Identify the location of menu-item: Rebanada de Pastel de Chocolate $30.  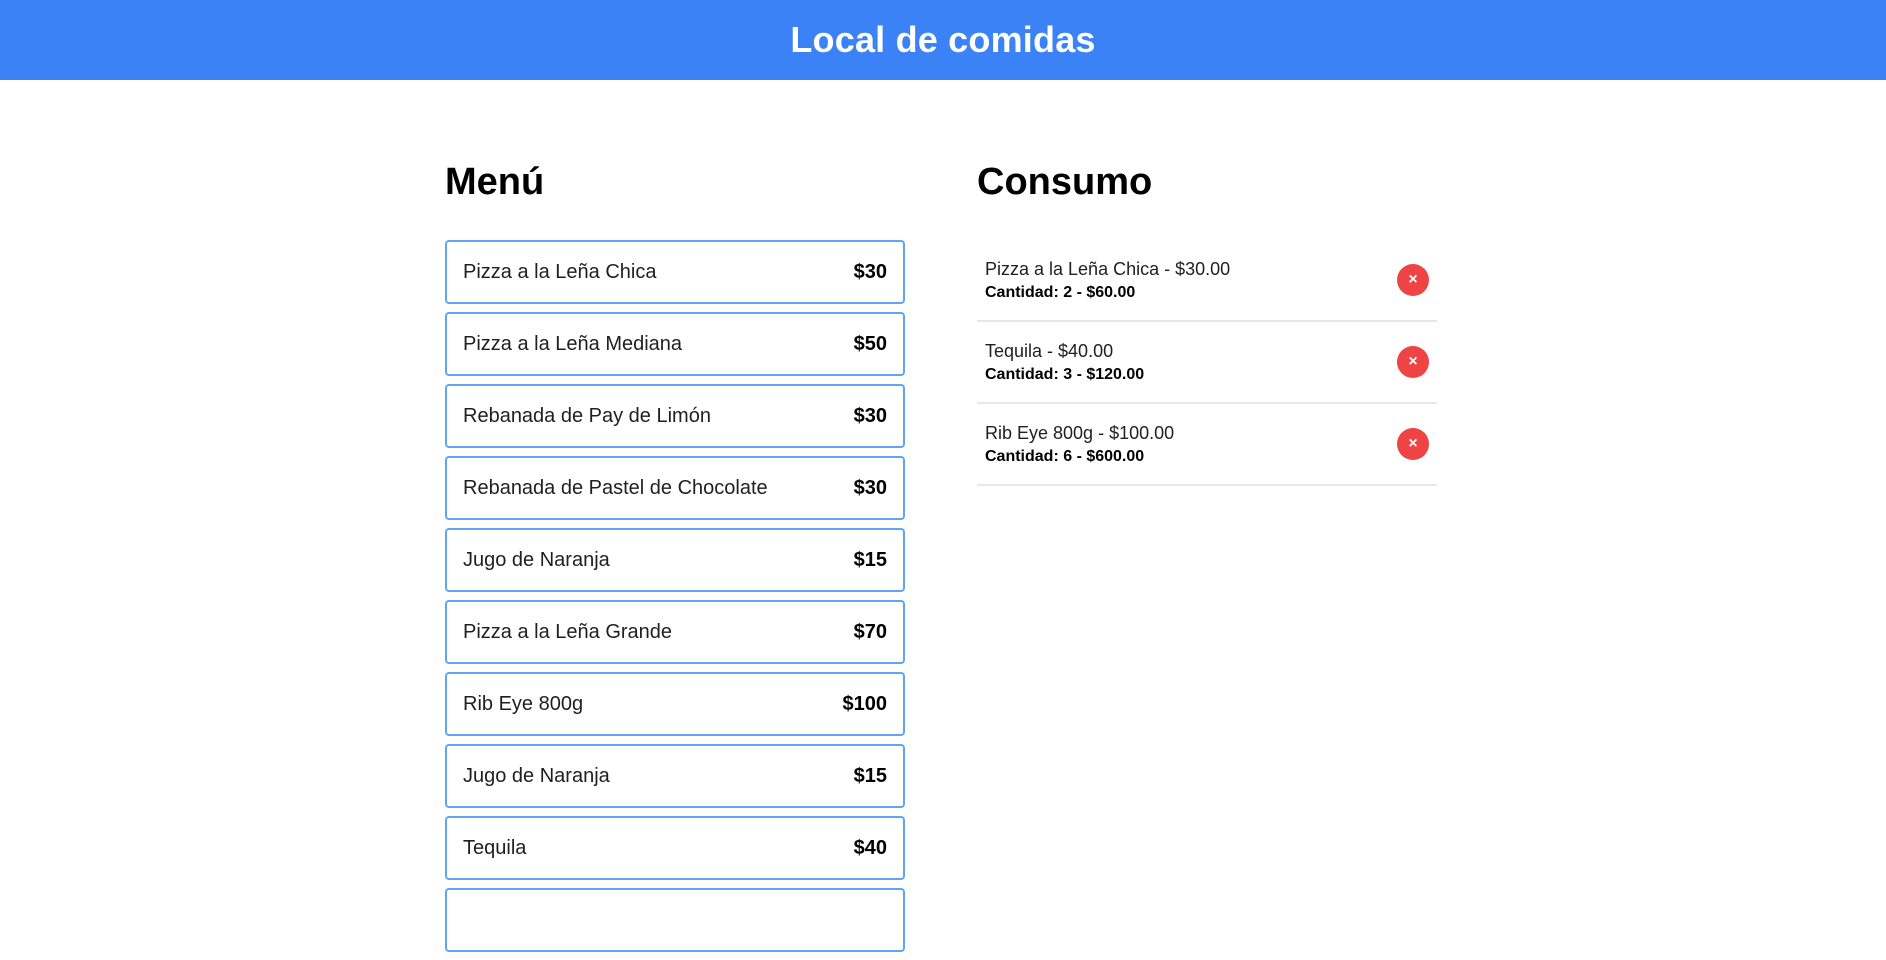
(675, 488).